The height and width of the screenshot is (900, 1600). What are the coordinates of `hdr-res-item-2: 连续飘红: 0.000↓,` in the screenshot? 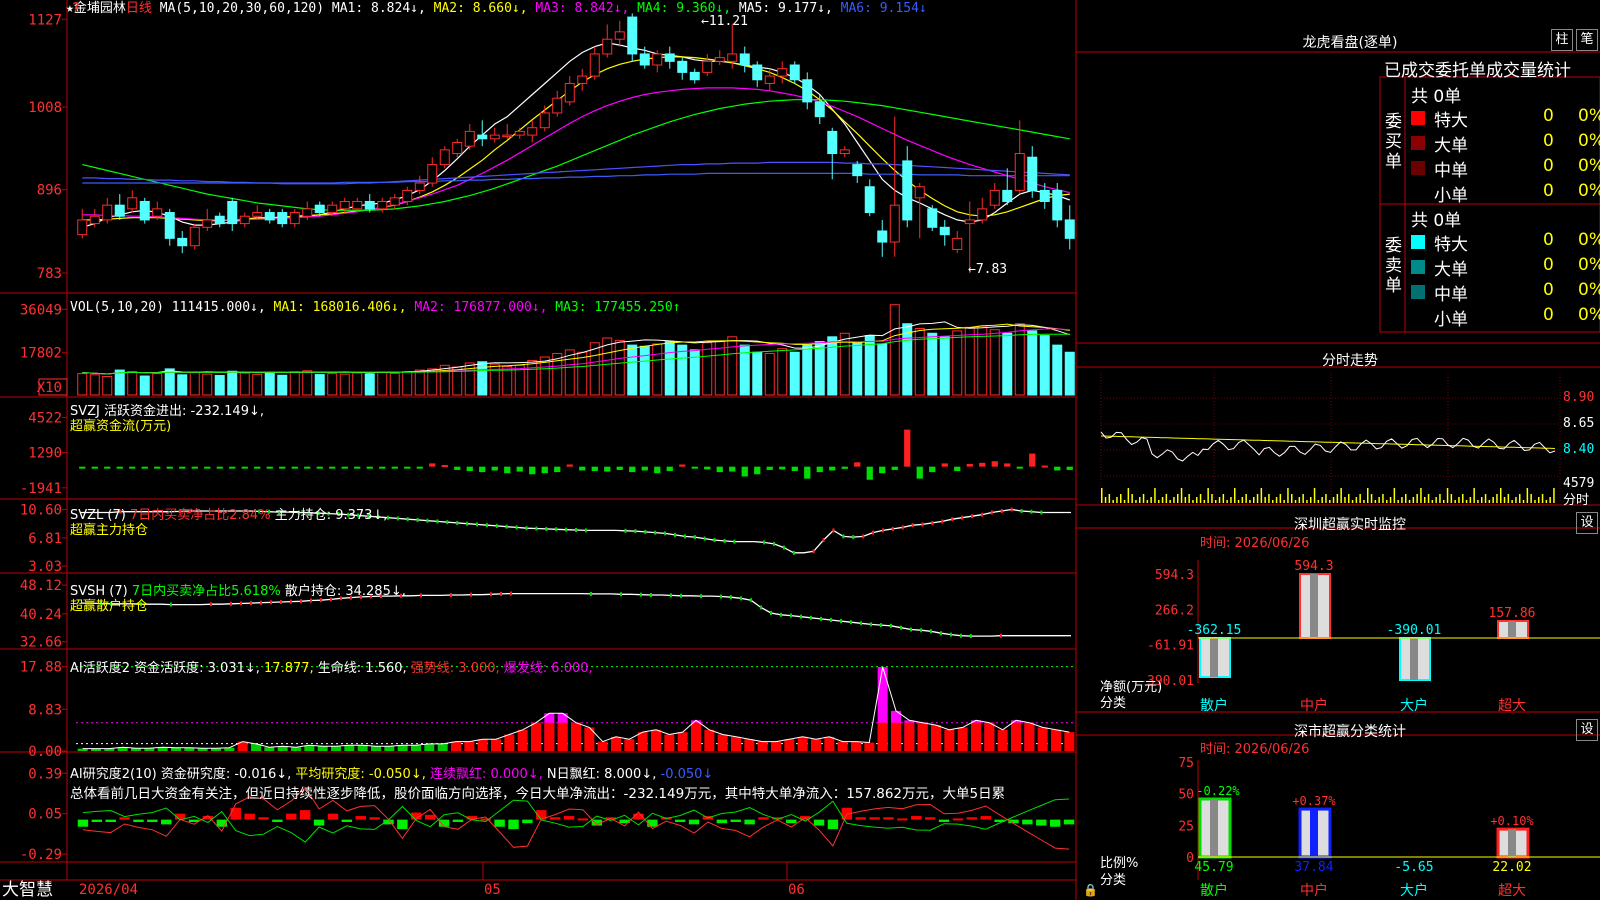 It's located at (488, 774).